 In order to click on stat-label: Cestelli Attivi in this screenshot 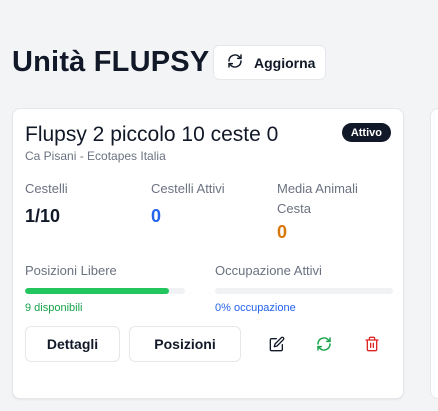, I will do `click(188, 188)`.